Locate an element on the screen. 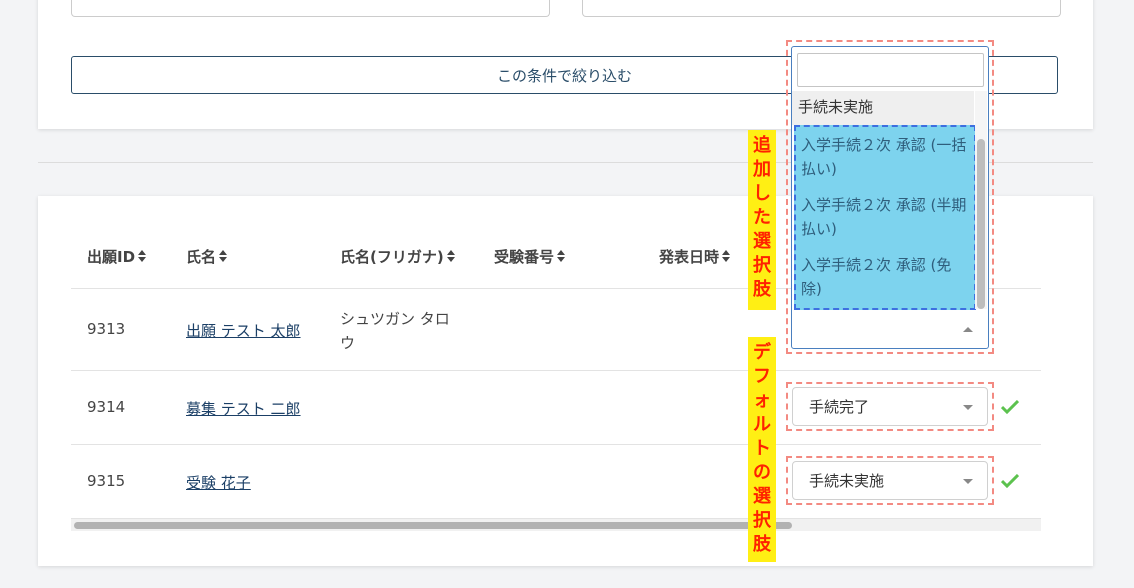 This screenshot has width=1134, height=588. dropdown-option: 入学手続２次 承認 (半期払い) is located at coordinates (885, 217).